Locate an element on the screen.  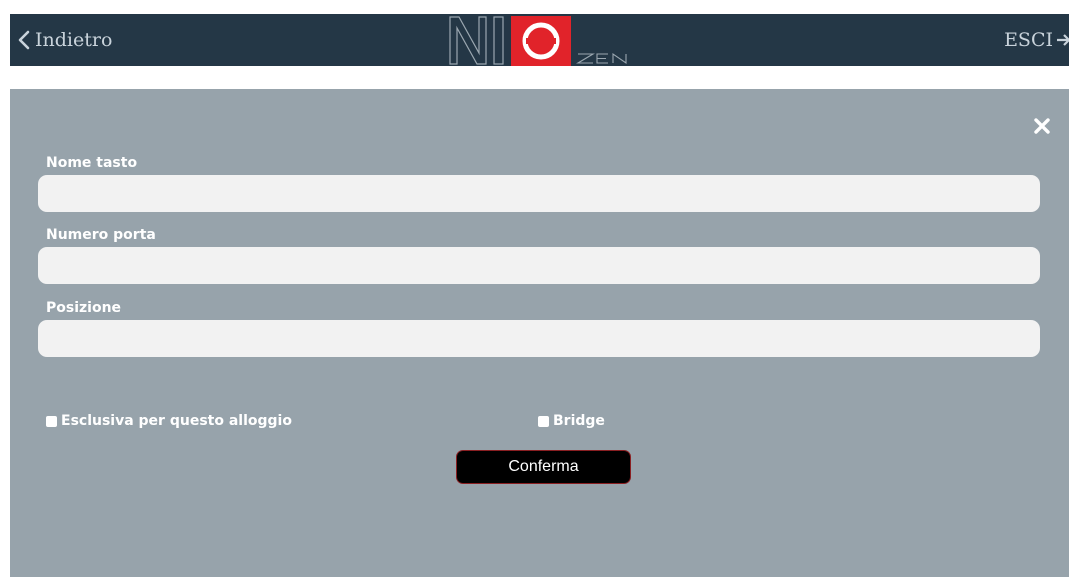
back-label: Indietro is located at coordinates (74, 40).